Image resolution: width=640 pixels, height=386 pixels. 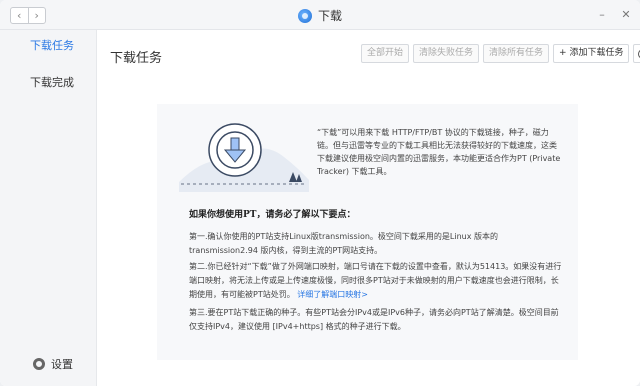 I want to click on settings-label: 设置, so click(x=62, y=364).